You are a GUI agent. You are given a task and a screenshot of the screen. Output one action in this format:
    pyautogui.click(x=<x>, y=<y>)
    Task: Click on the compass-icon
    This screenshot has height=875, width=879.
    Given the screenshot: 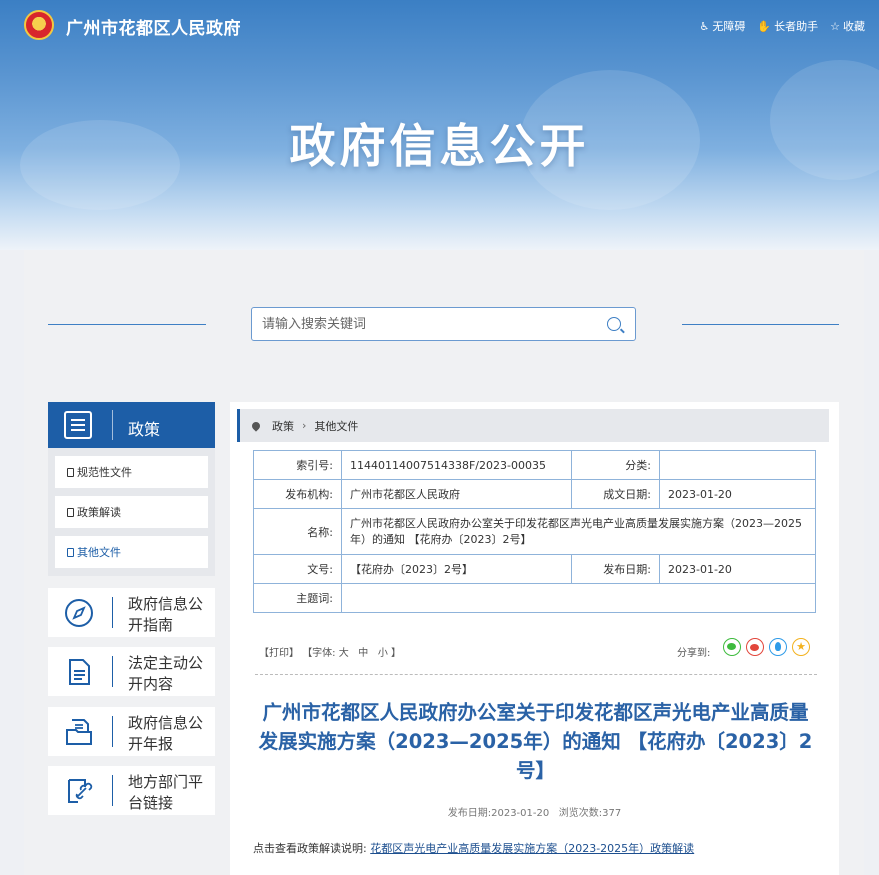 What is the action you would take?
    pyautogui.click(x=79, y=613)
    